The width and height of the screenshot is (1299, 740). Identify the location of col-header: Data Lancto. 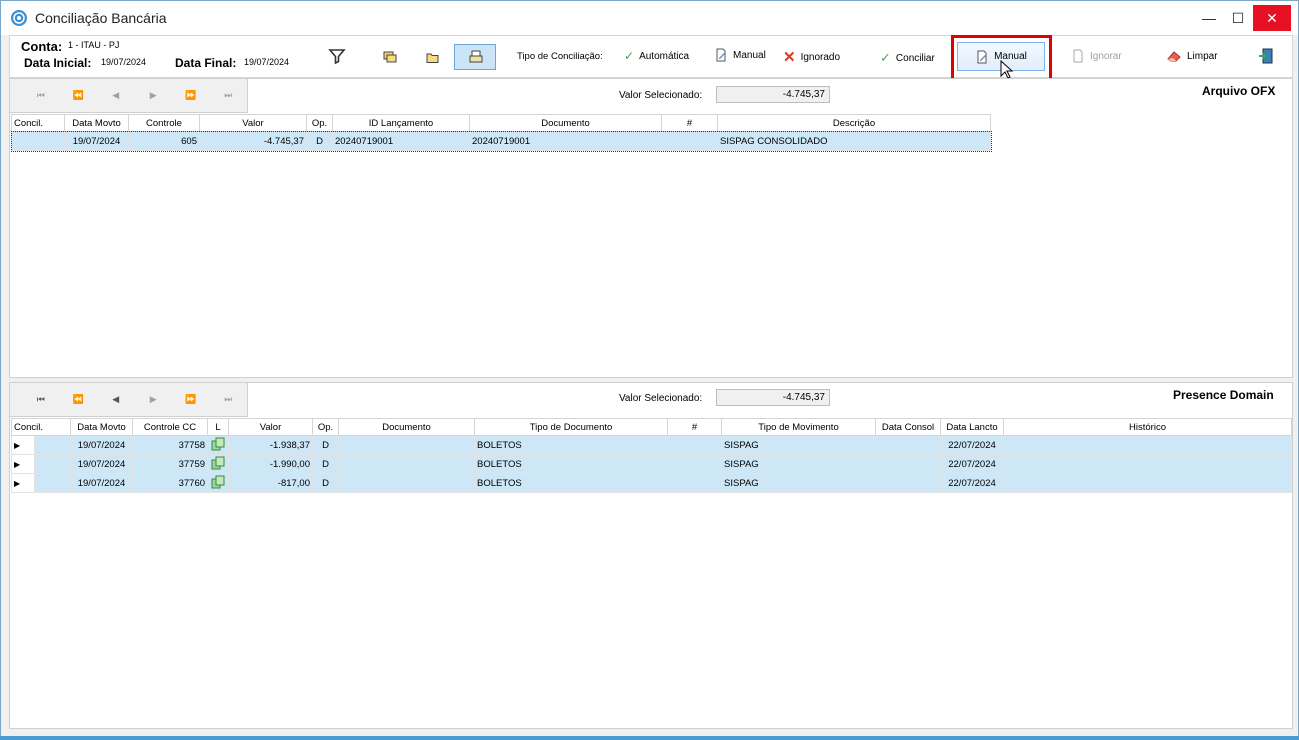
(972, 427).